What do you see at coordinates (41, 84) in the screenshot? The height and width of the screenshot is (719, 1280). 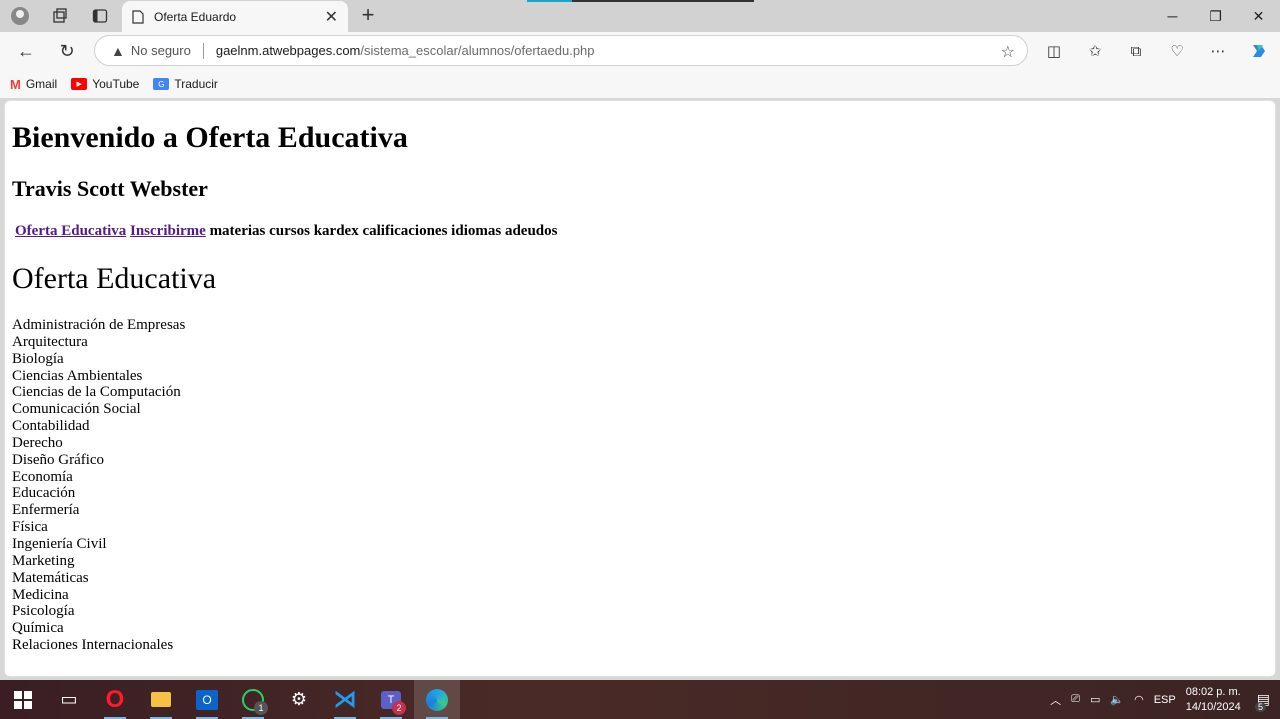 I see `bookmark-label: Gmail` at bounding box center [41, 84].